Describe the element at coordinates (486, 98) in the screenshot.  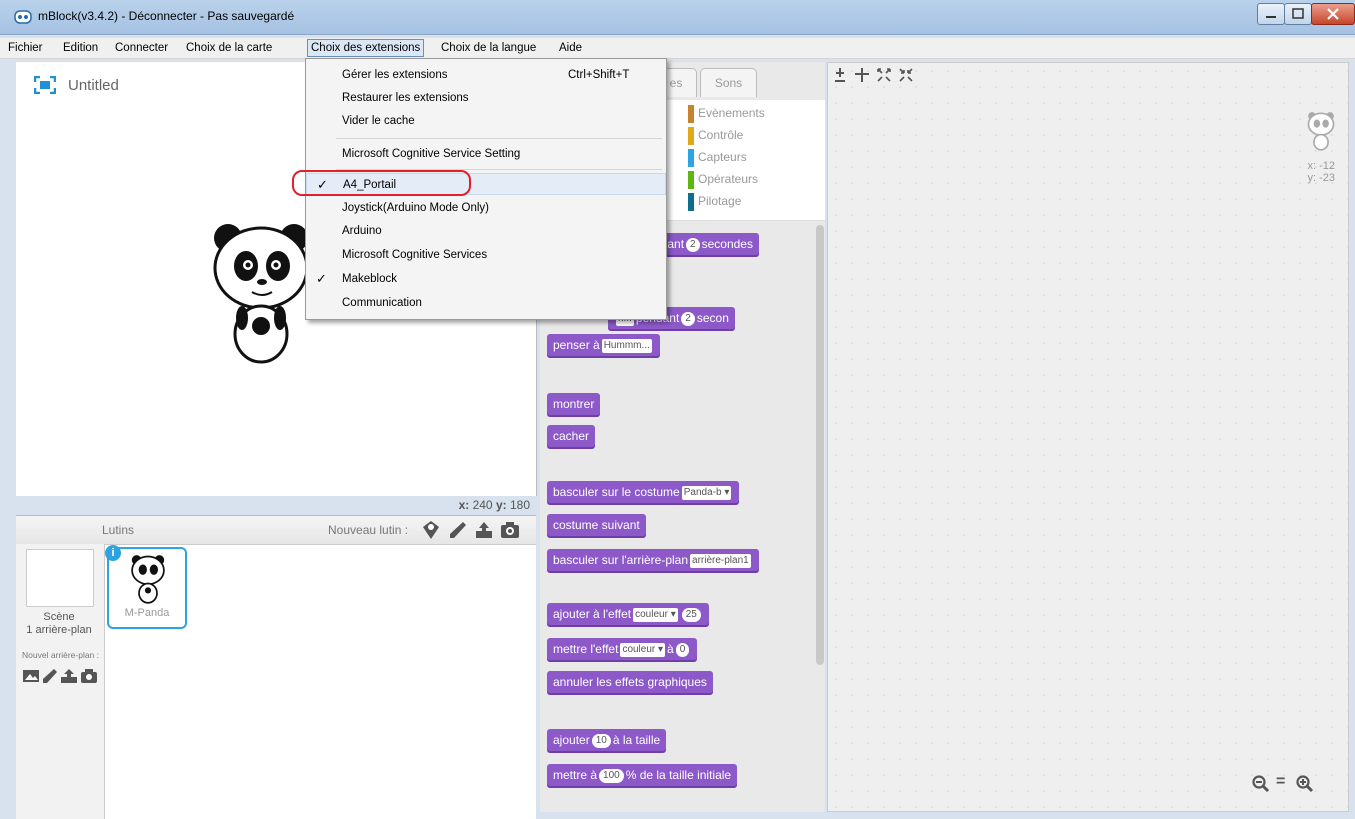
I see `dd-restaurer-extensions: Restaurer les extensions` at that location.